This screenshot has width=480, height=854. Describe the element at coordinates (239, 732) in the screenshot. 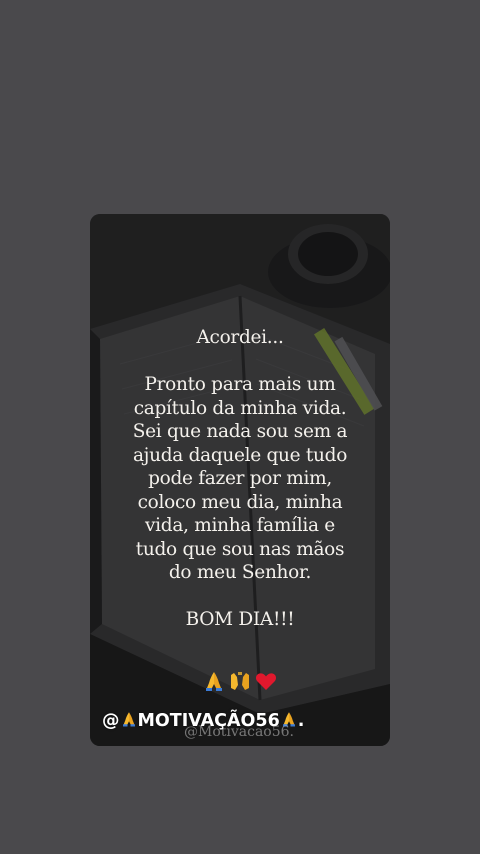

I see `watermark-text: @Motivacao56.` at that location.